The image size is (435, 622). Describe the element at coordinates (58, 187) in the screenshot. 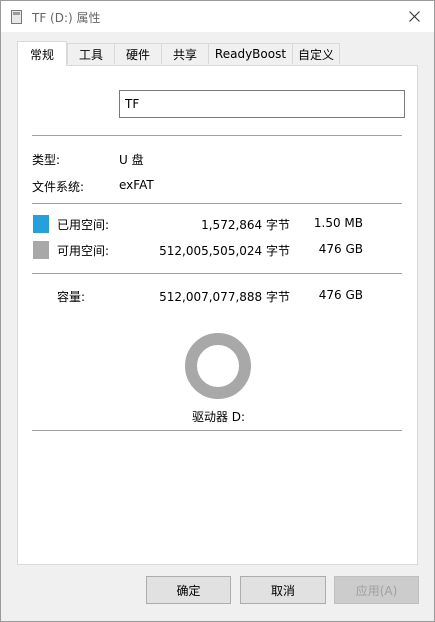

I see `filesystem-label: 文件系统:` at that location.